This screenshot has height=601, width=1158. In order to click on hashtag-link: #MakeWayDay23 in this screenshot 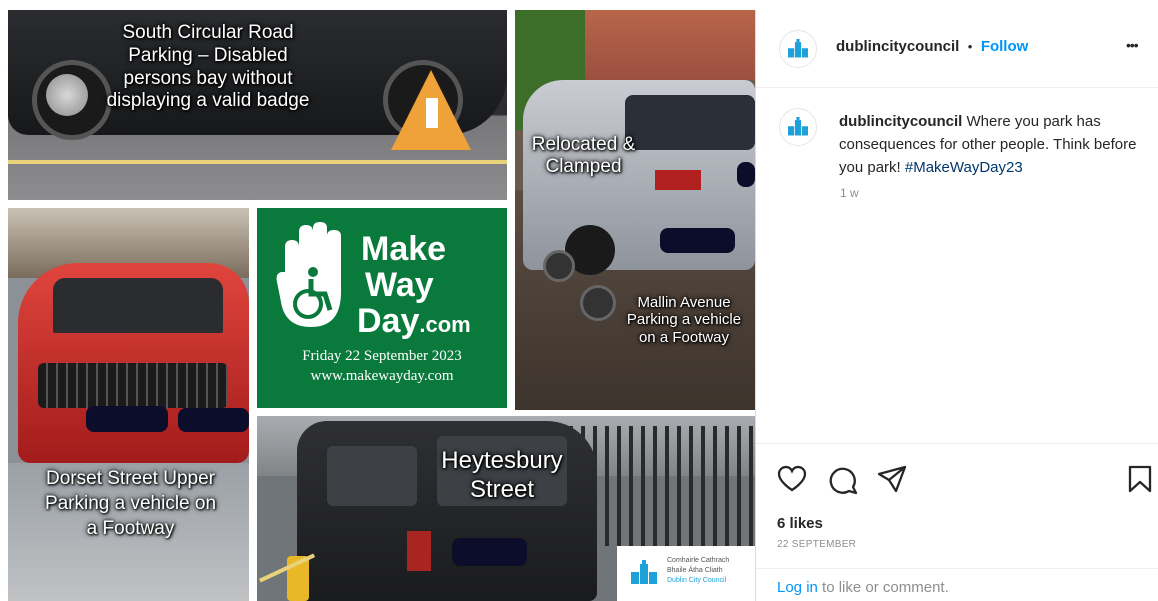, I will do `click(964, 167)`.